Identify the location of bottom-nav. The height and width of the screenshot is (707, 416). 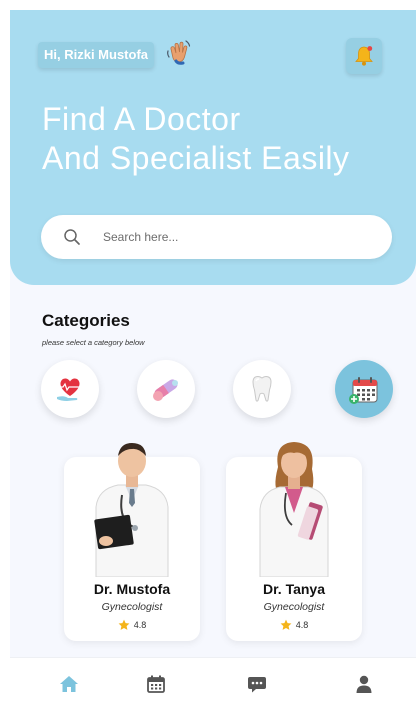
(213, 682).